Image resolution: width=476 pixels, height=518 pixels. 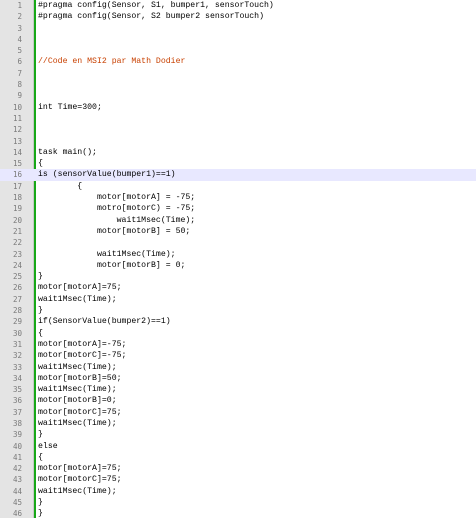 I want to click on line-number: 9, so click(x=19, y=96).